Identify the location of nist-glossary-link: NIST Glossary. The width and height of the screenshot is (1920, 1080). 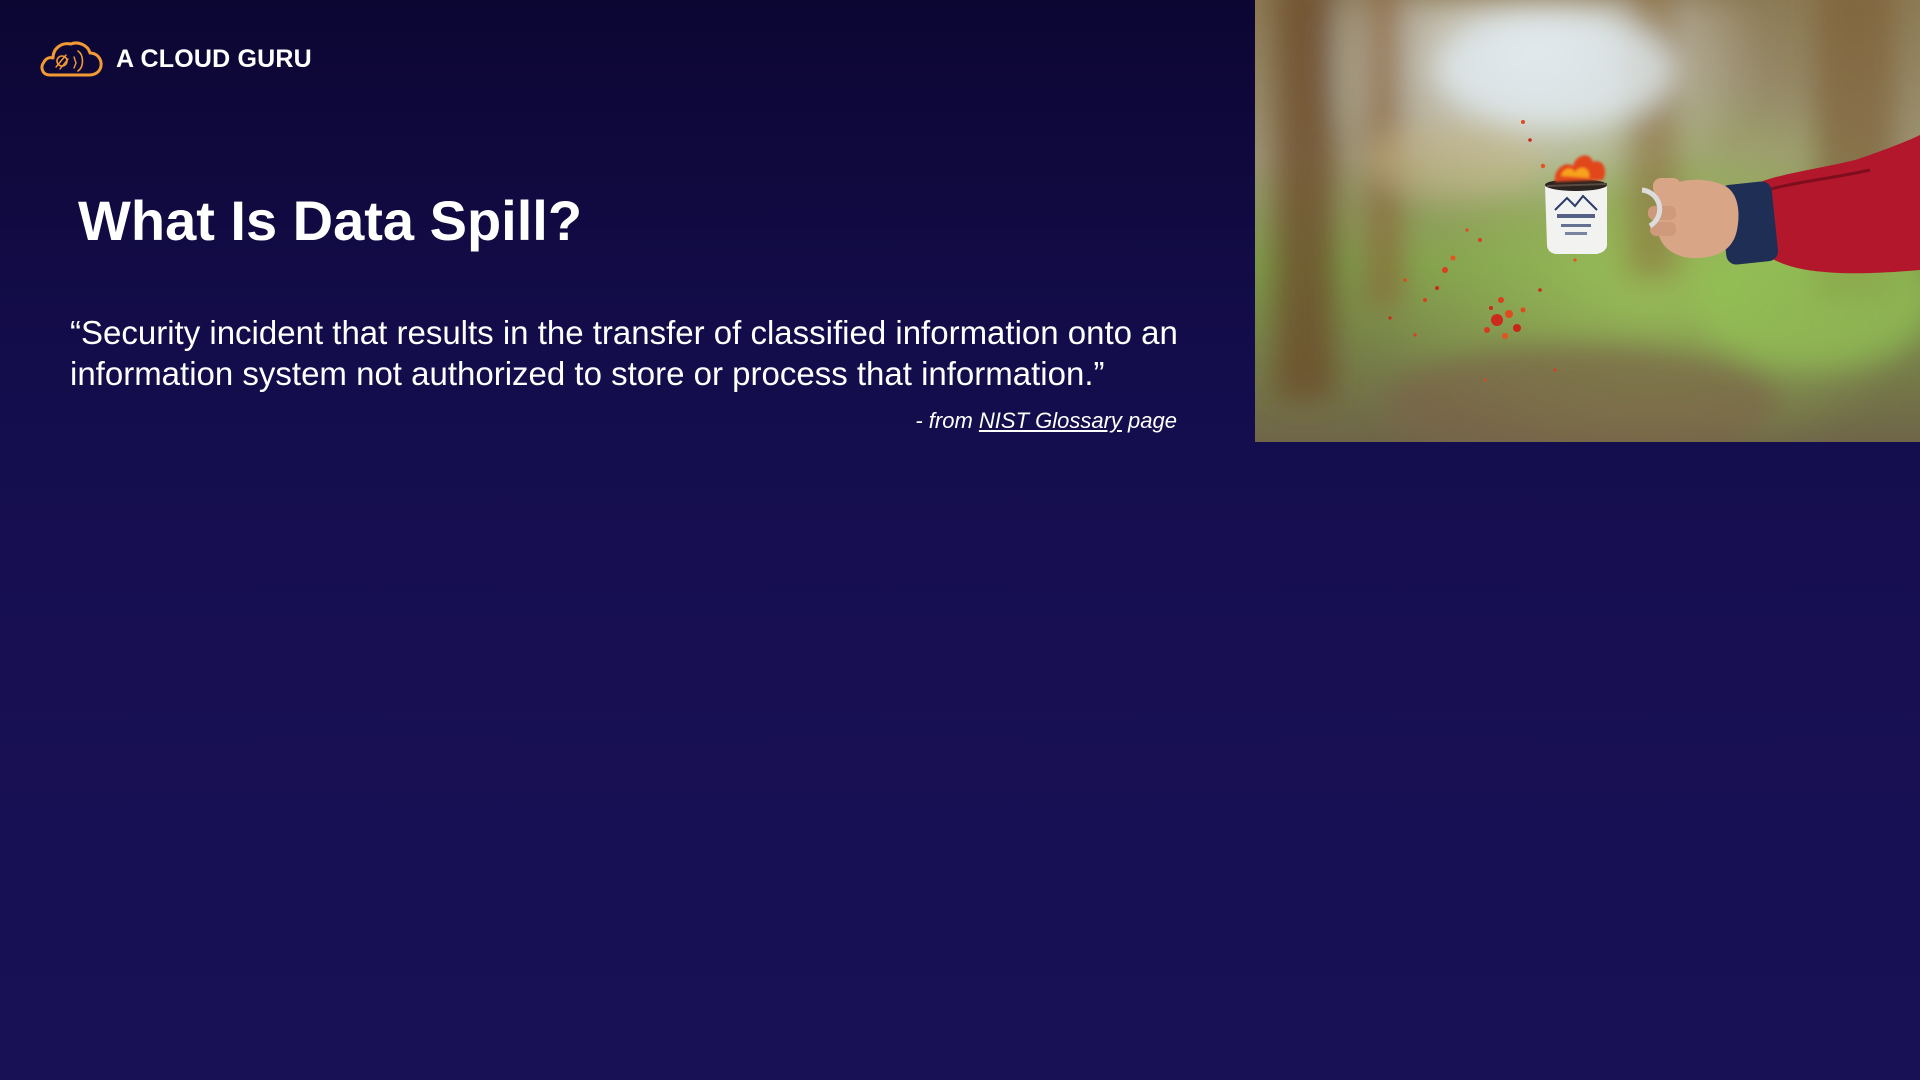
(1050, 420).